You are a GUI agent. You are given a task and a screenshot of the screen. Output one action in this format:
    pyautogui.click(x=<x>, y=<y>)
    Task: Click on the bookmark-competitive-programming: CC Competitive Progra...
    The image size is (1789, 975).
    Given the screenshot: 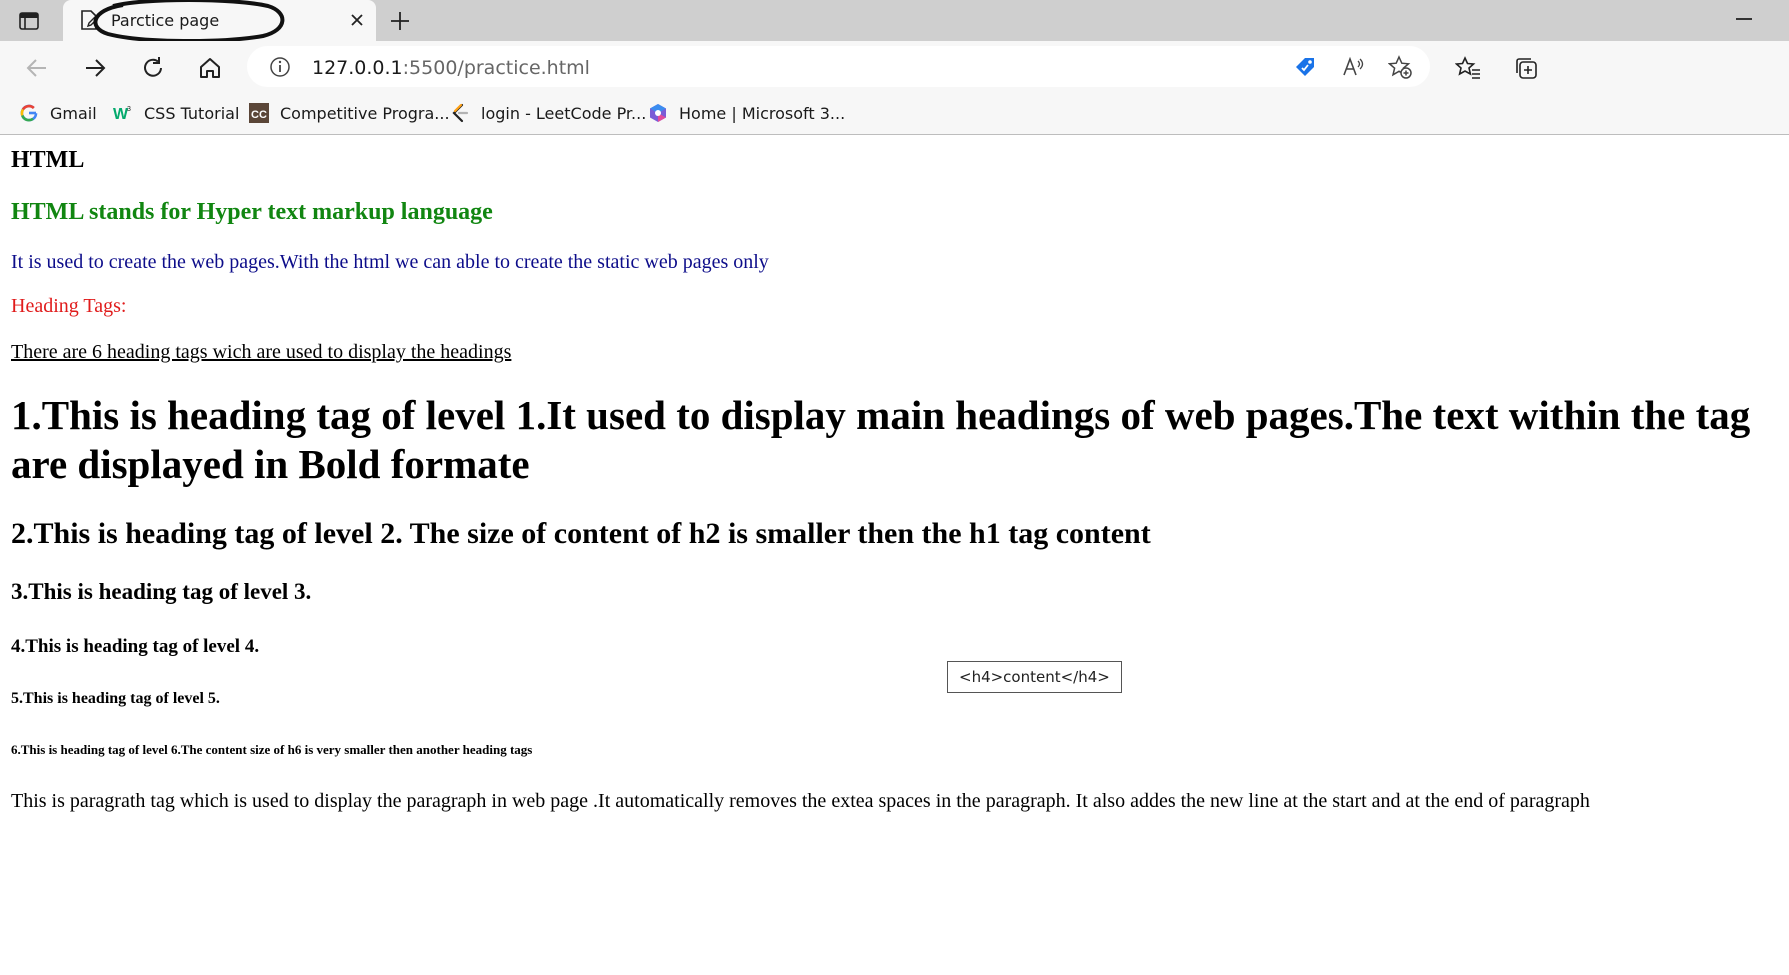 What is the action you would take?
    pyautogui.click(x=349, y=113)
    